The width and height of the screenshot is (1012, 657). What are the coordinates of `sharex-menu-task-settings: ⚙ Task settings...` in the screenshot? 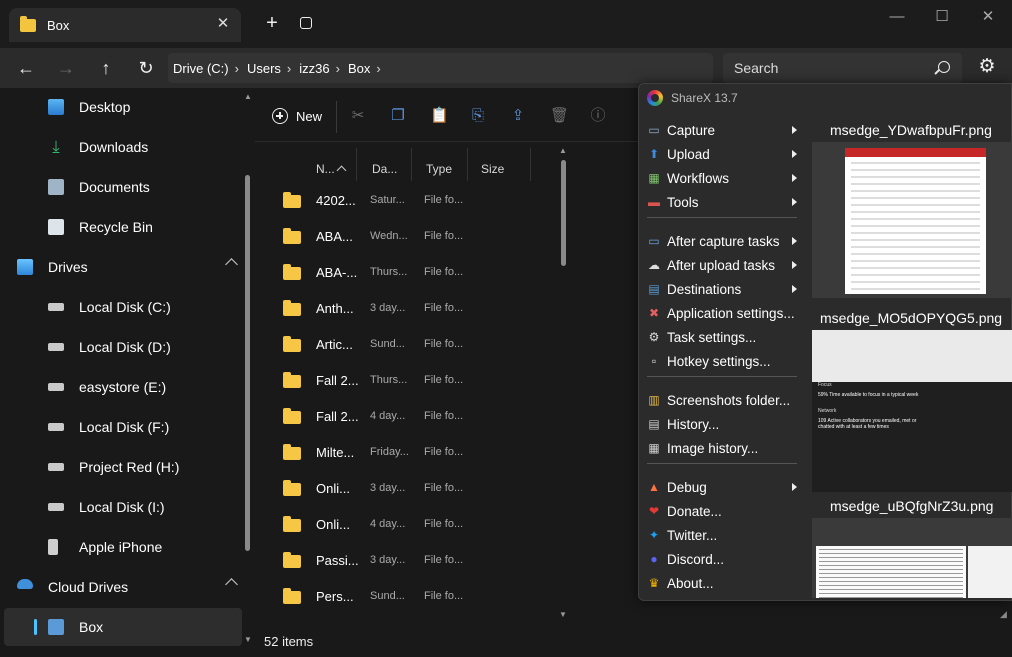 It's located at (724, 337).